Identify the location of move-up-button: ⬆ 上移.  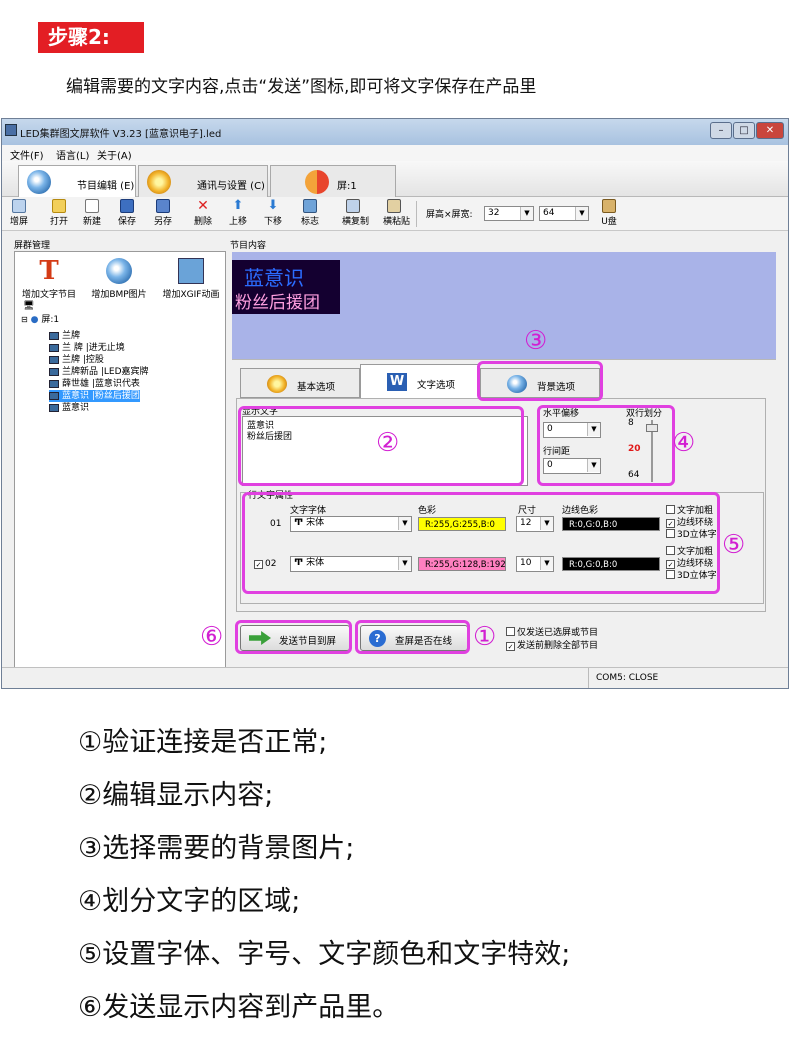
(238, 213).